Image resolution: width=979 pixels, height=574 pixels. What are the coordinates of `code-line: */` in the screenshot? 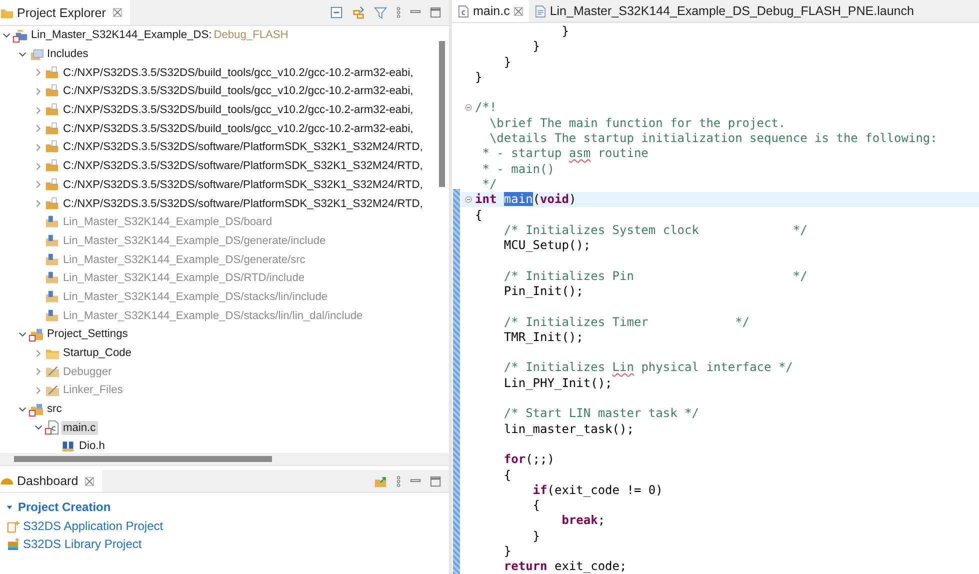 It's located at (489, 183).